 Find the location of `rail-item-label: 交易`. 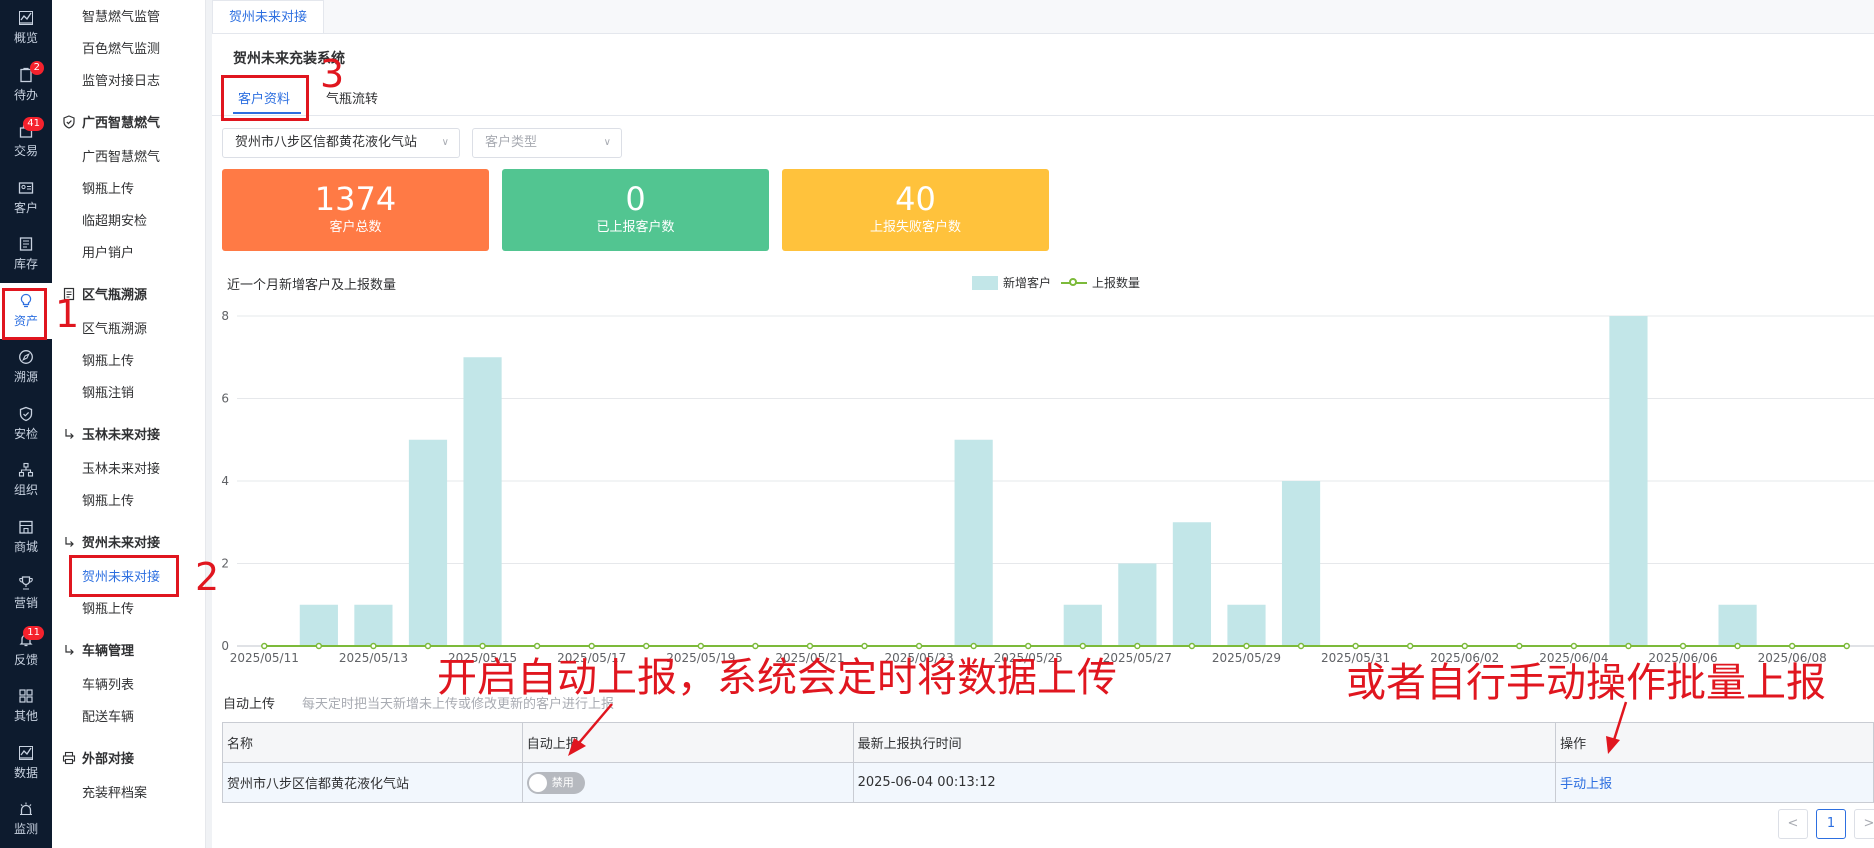

rail-item-label: 交易 is located at coordinates (25, 151).